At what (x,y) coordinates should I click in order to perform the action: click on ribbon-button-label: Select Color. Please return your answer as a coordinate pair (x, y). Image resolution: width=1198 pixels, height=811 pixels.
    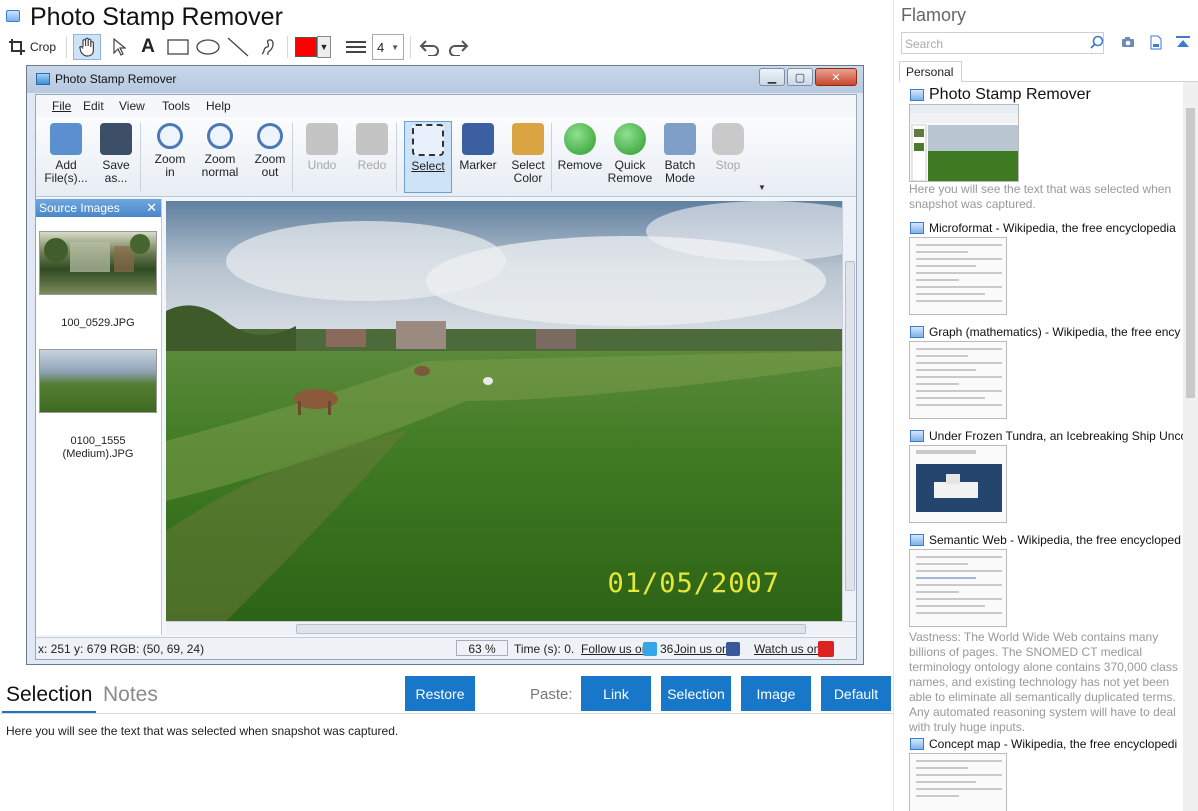
    Looking at the image, I should click on (528, 171).